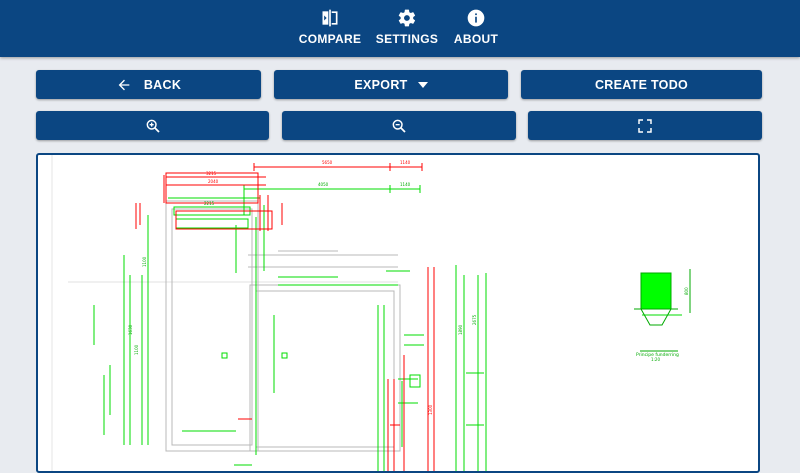  I want to click on dim-label-top-2: 1140, so click(405, 162).